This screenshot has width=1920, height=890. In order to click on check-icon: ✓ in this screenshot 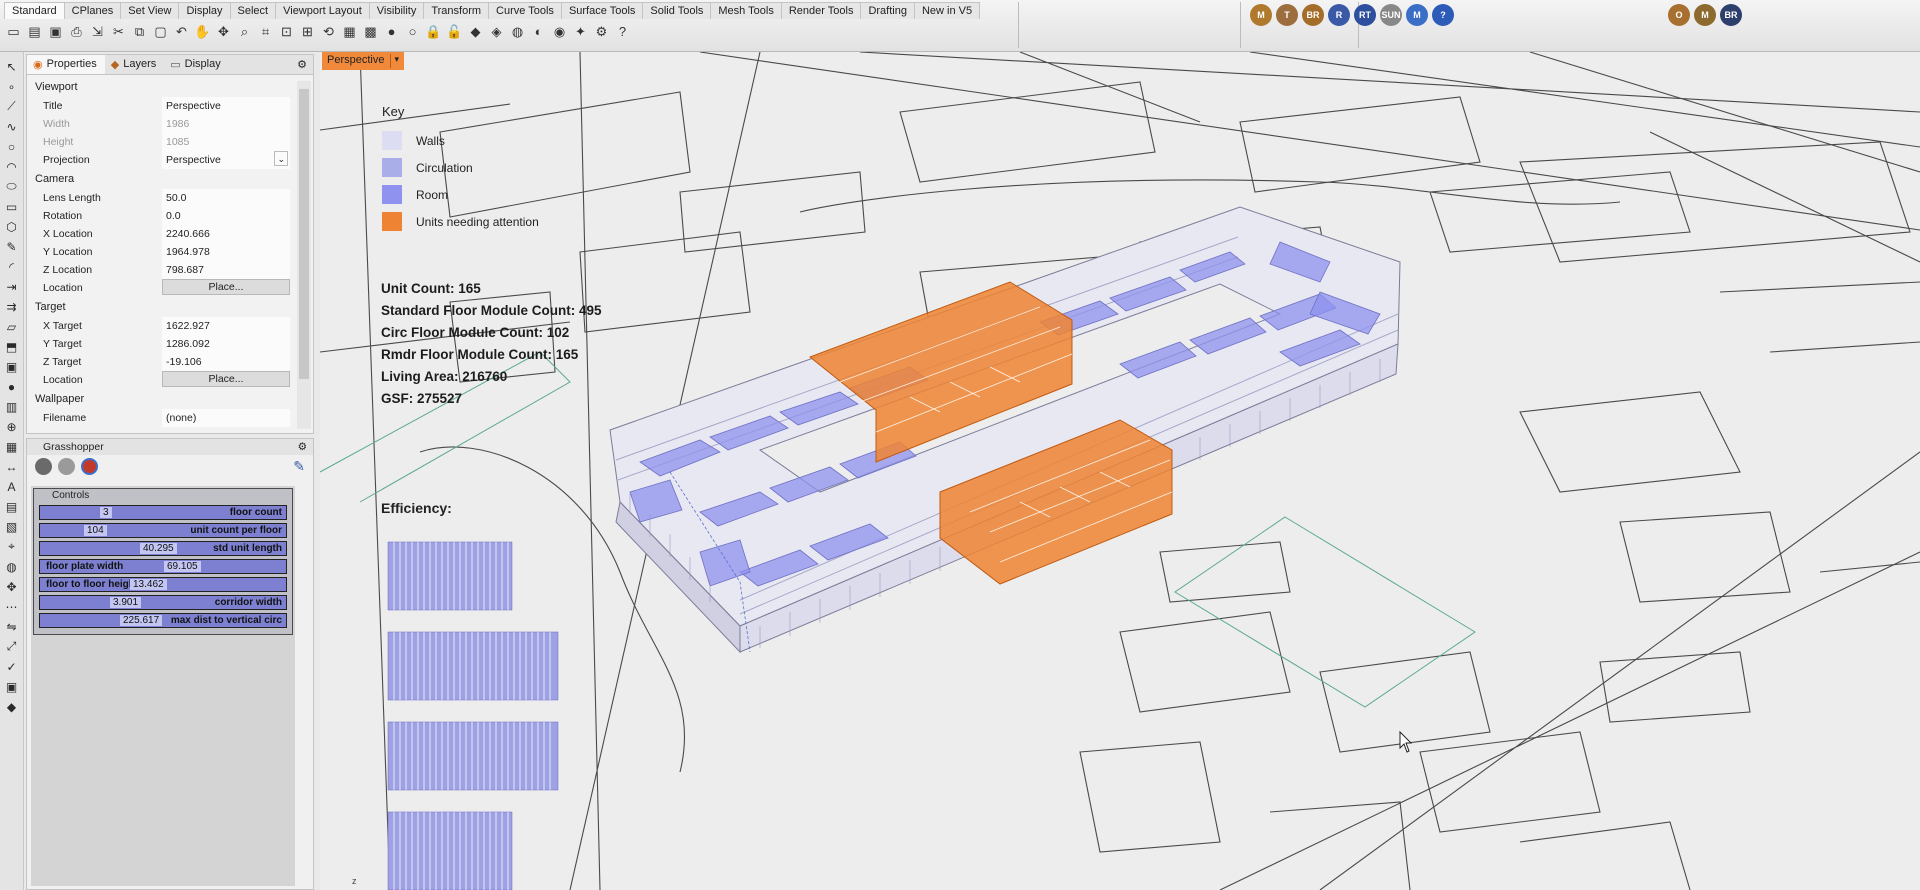, I will do `click(12, 666)`.